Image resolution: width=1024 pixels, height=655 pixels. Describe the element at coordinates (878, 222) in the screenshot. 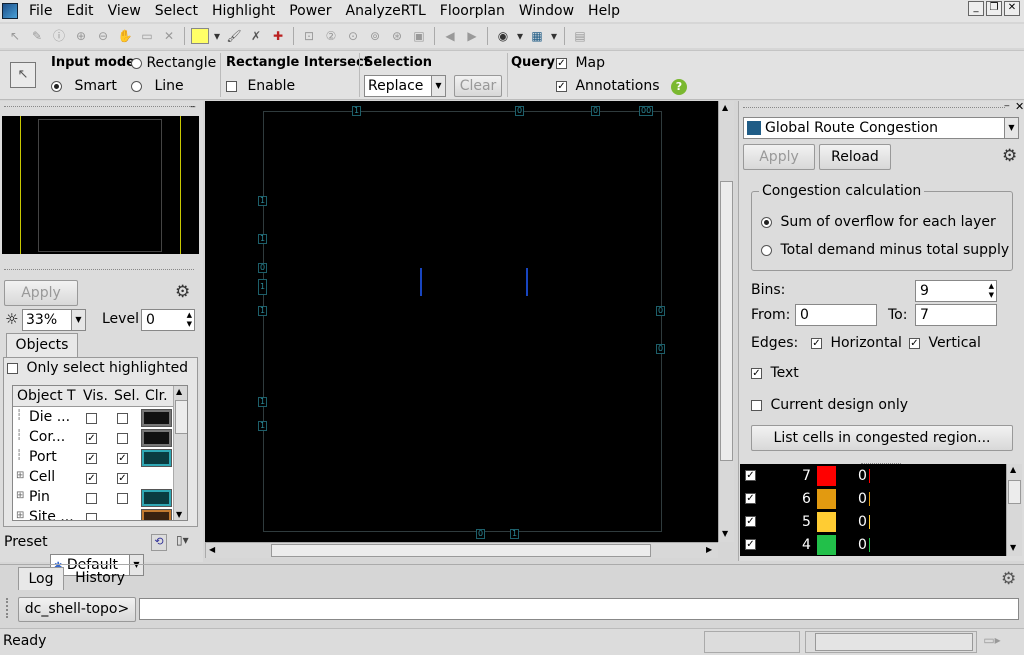

I see `sum-overflow-radio: Sum of overflow for each layer` at that location.